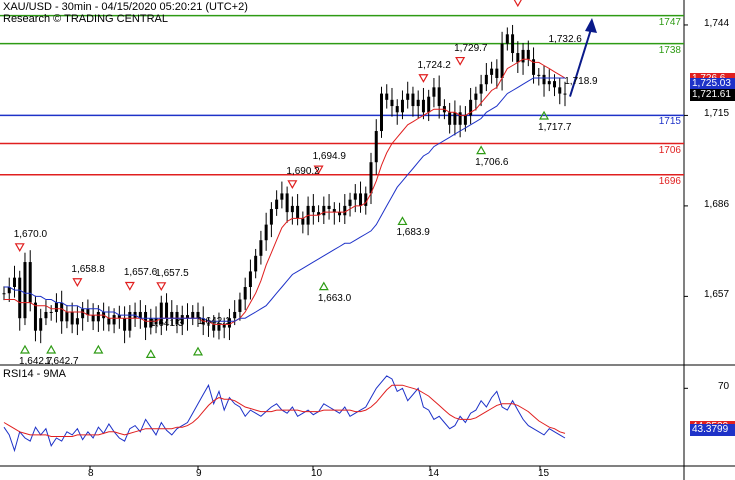 Image resolution: width=735 pixels, height=480 pixels. Describe the element at coordinates (34, 374) in the screenshot. I see `rsi-panel-label: RSI14 - 9MA` at that location.